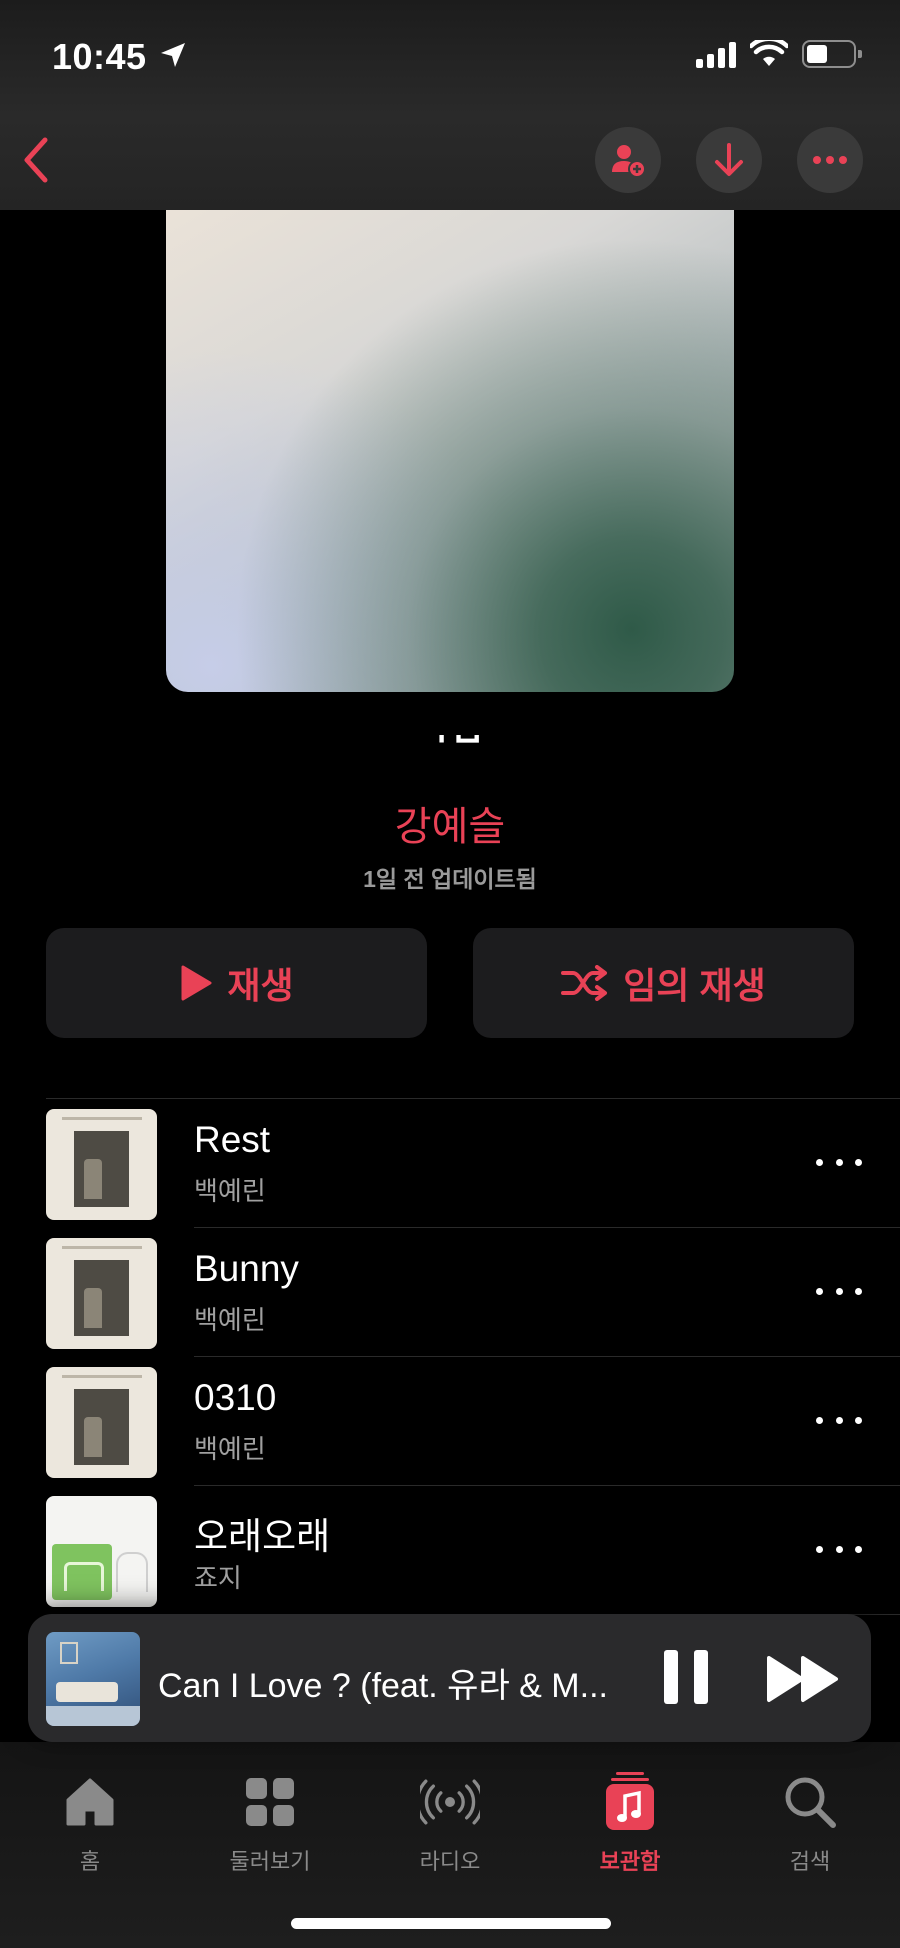 This screenshot has height=1948, width=900. What do you see at coordinates (270, 1827) in the screenshot?
I see `tab-browse: 둘러보기` at bounding box center [270, 1827].